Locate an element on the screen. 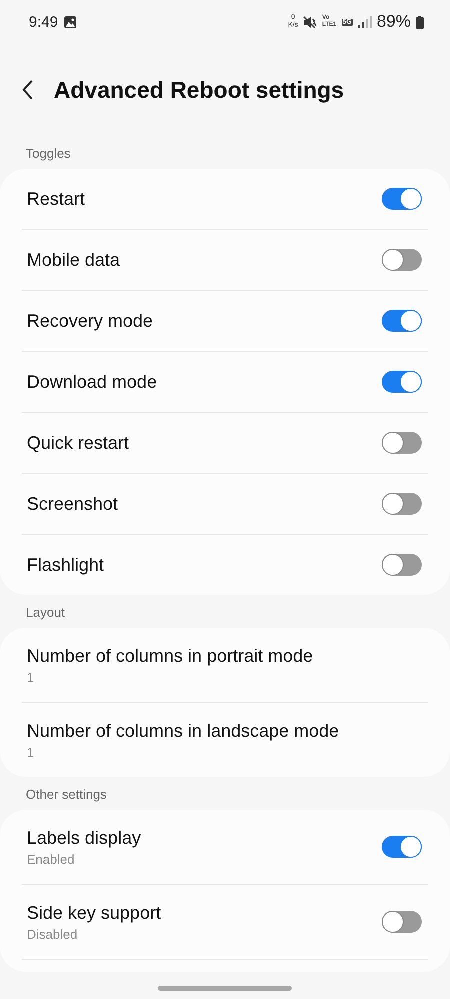 The height and width of the screenshot is (999, 450). settings-row: Number of columns in landscape mode 1 is located at coordinates (225, 740).